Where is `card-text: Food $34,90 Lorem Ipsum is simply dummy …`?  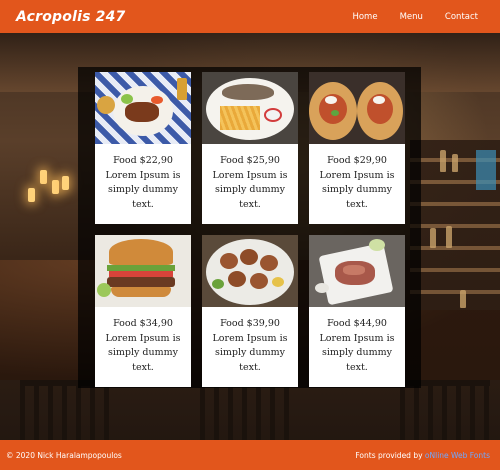 card-text: Food $34,90 Lorem Ipsum is simply dummy … is located at coordinates (143, 347).